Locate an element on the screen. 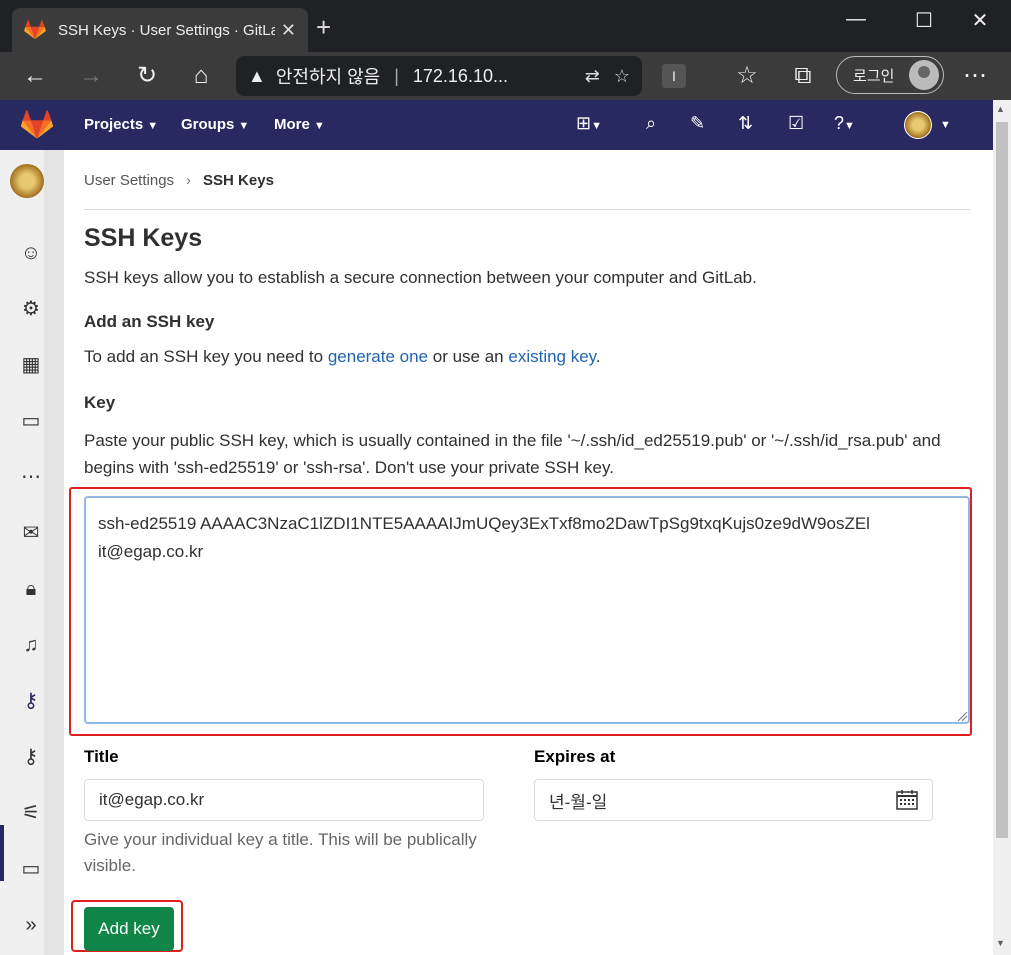 This screenshot has height=955, width=1011. chat-icon: ▭ is located at coordinates (31, 421).